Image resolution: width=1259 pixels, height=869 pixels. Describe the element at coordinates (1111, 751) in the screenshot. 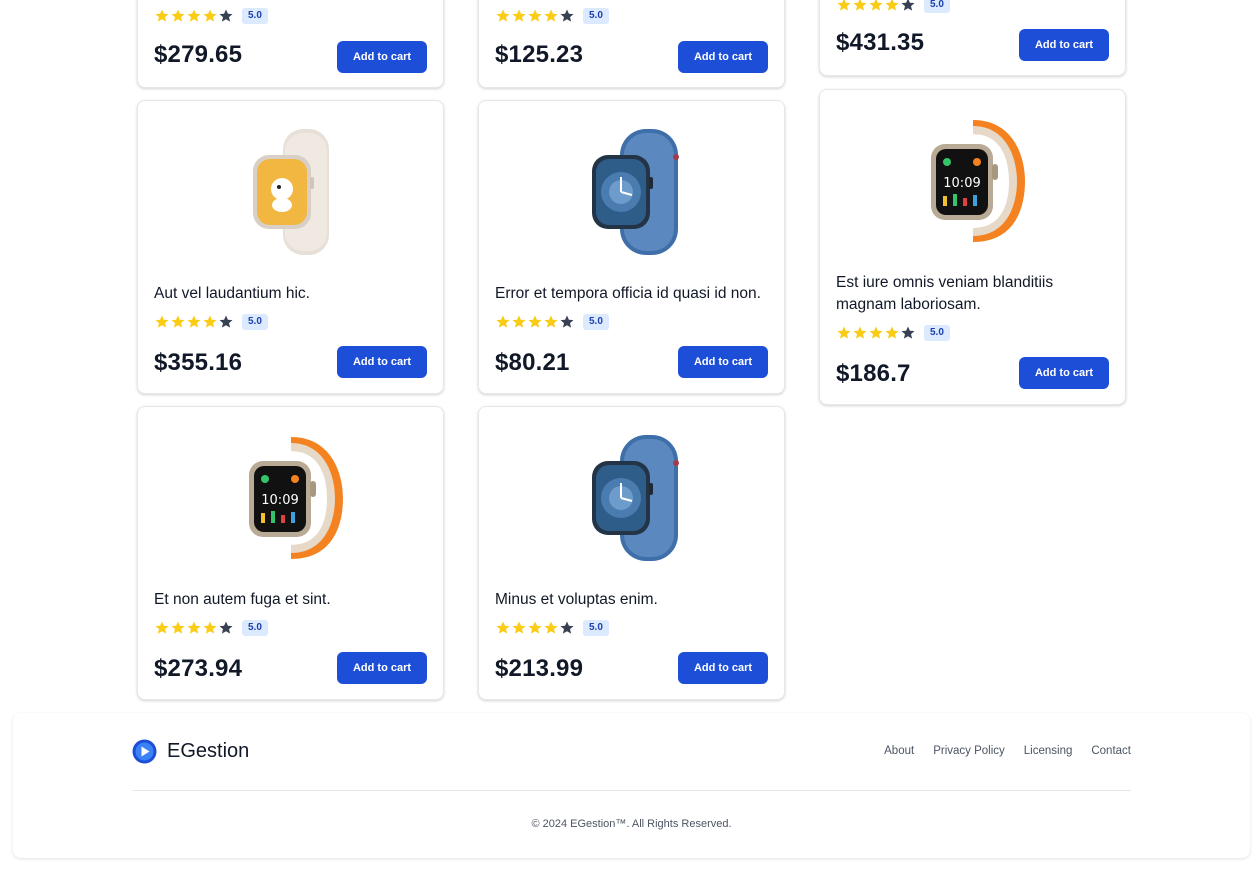

I see `footer-link-contact: Contact` at that location.